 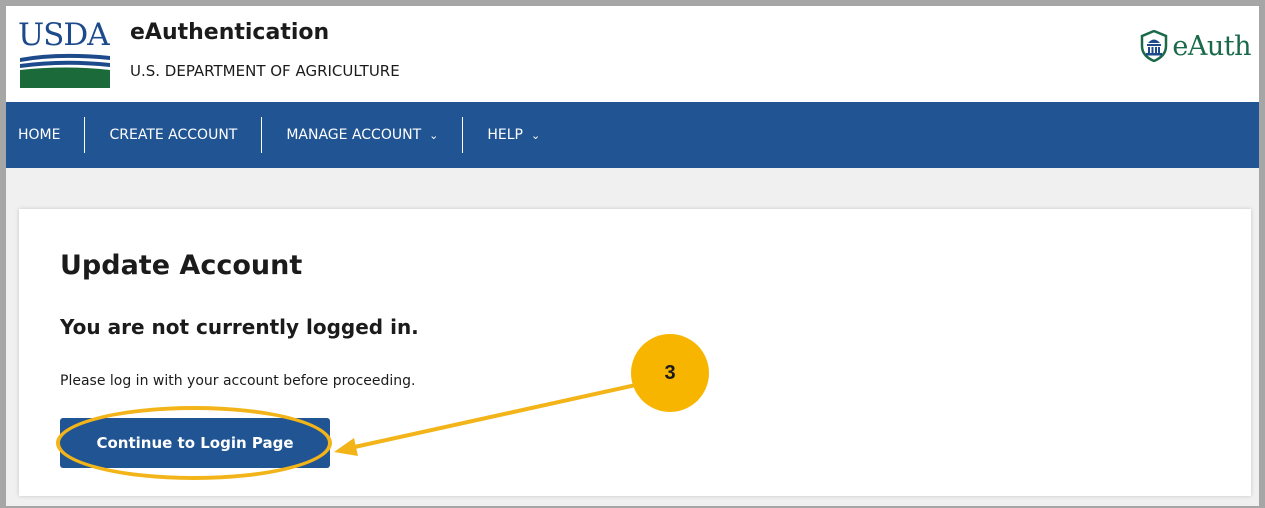 I want to click on nav-item-label: MANAGE ACCOUNT, so click(x=354, y=135).